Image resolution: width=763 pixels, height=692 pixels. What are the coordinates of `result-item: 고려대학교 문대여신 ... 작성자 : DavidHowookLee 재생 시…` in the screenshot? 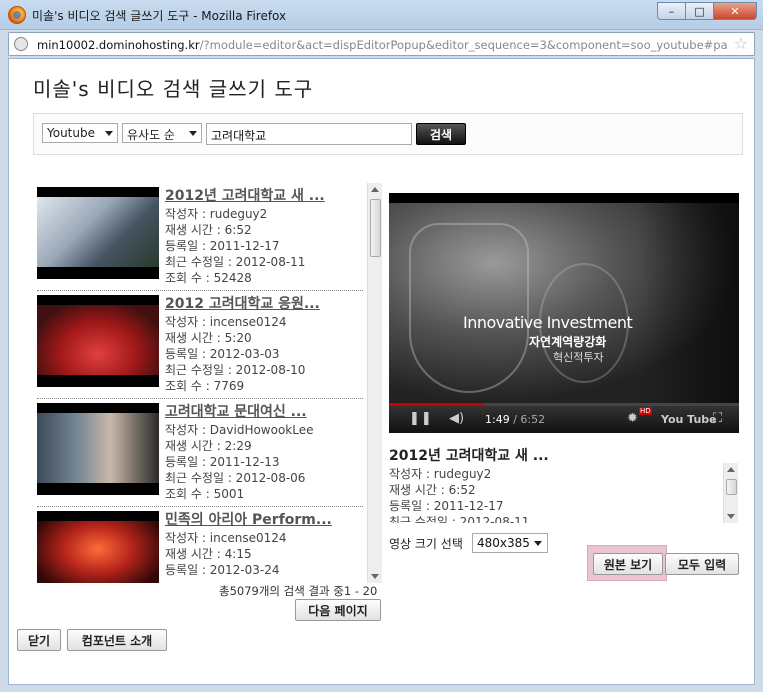 It's located at (200, 453).